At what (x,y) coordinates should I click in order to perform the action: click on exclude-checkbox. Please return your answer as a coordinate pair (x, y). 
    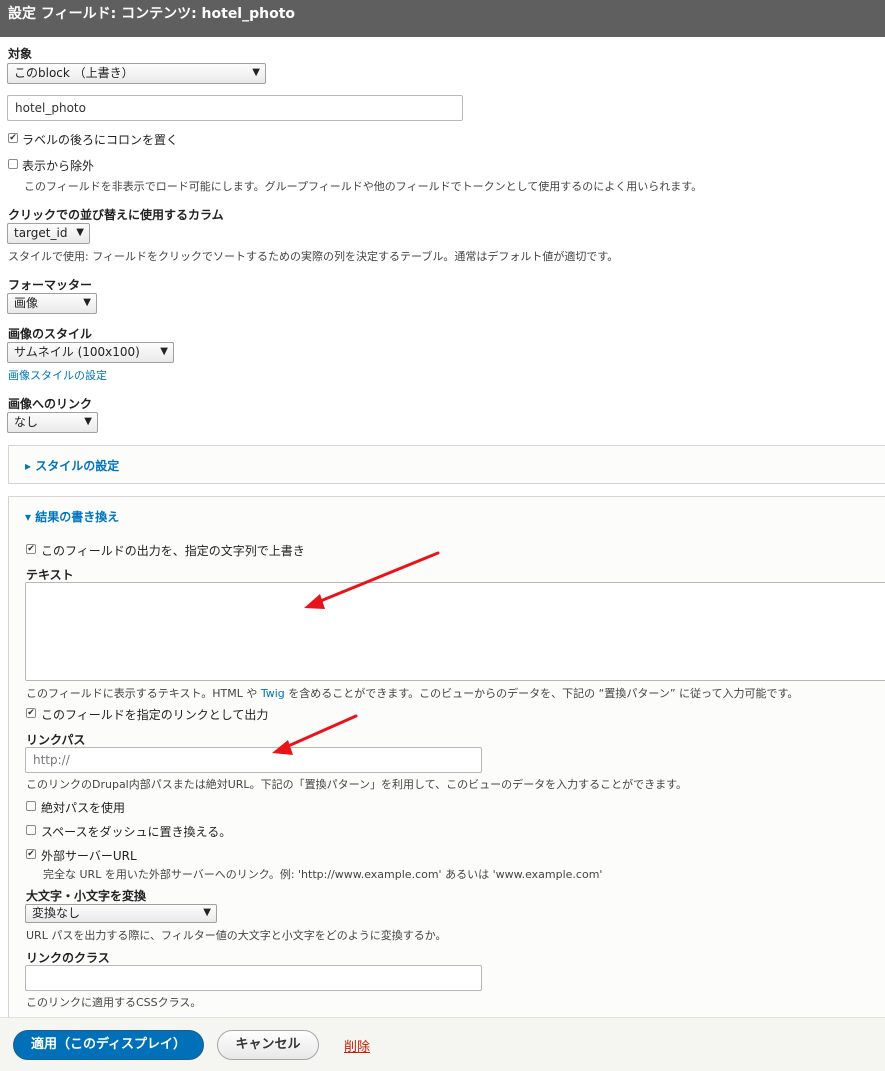
    Looking at the image, I should click on (13, 164).